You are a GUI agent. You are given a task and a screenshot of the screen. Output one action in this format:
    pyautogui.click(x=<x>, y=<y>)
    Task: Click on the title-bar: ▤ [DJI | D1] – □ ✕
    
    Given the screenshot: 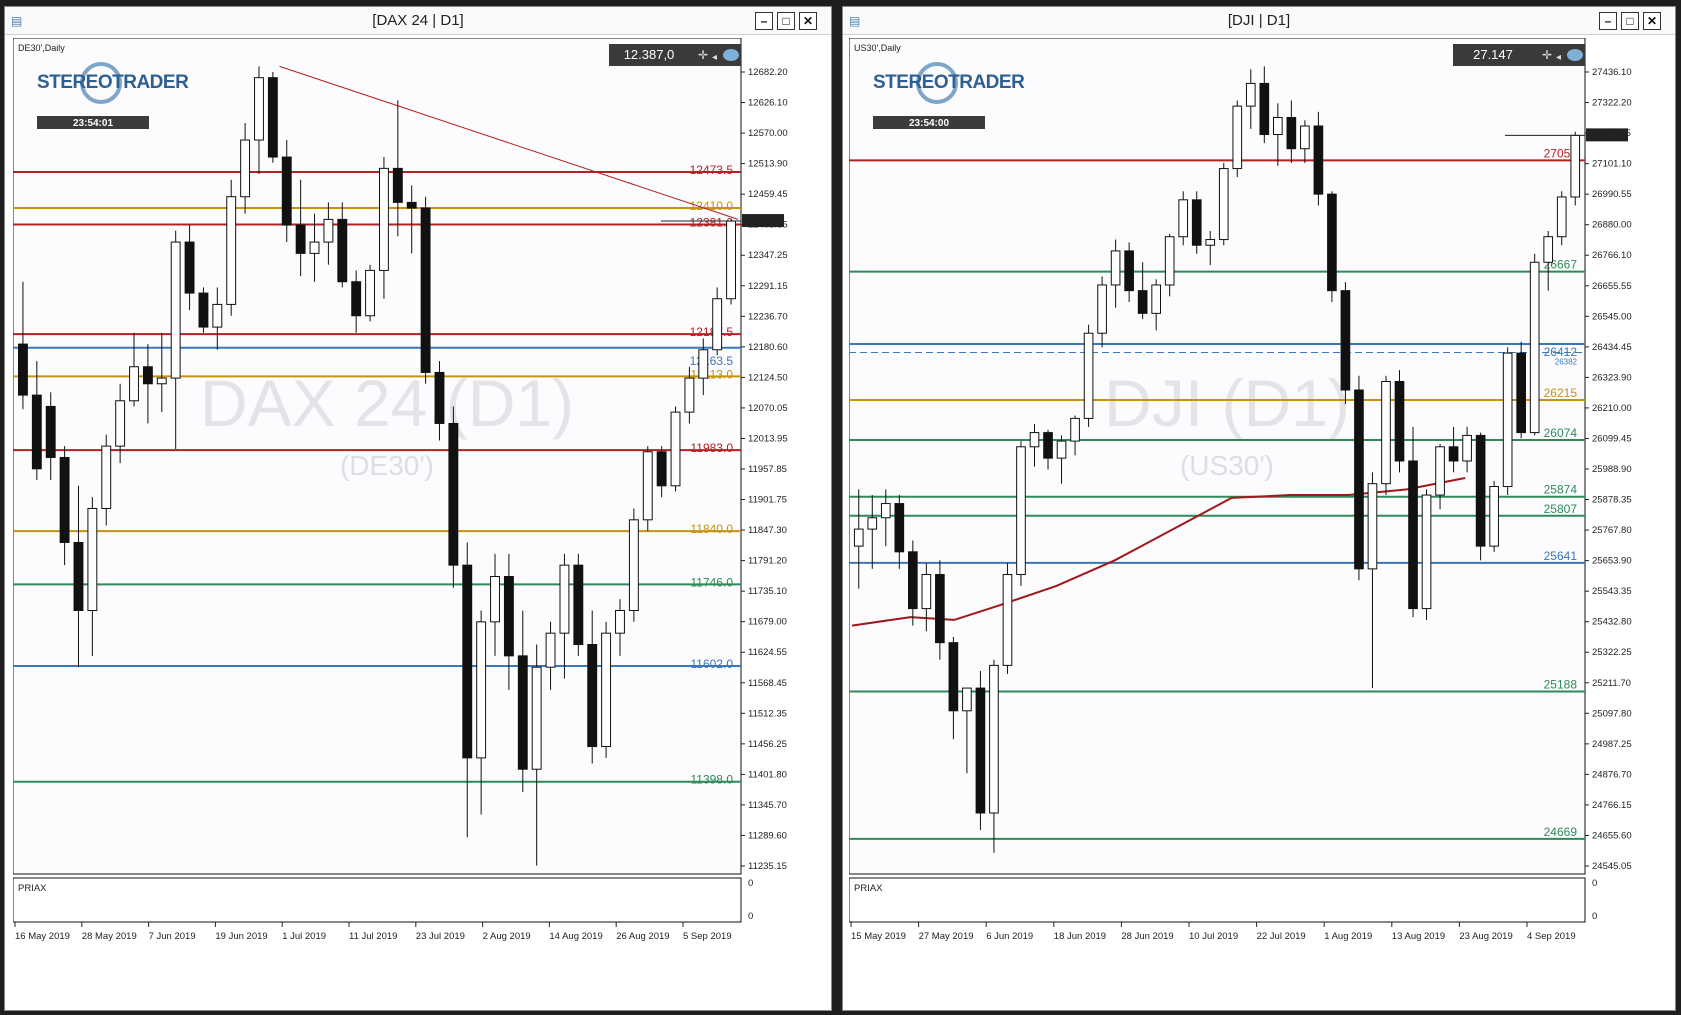 What is the action you would take?
    pyautogui.click(x=1259, y=21)
    